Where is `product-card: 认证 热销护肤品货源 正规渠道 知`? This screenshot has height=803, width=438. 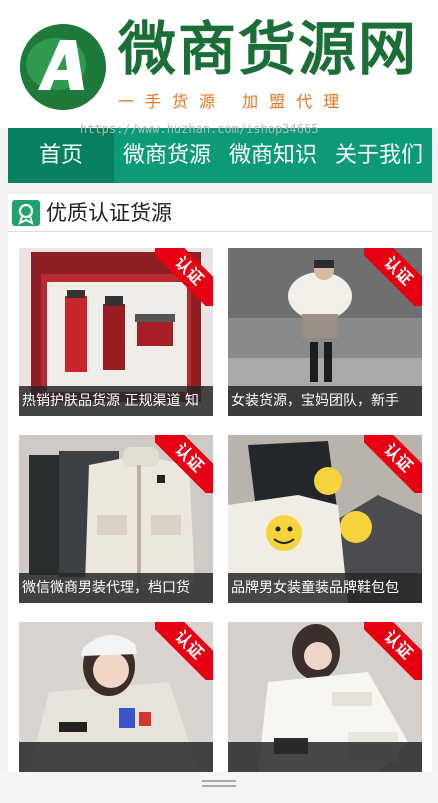
product-card: 认证 热销护肤品货源 正规渠道 知 is located at coordinates (116, 332).